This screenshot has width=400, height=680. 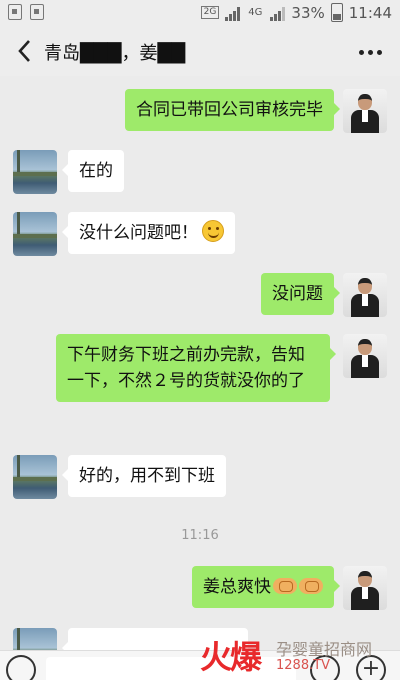 What do you see at coordinates (308, 12) in the screenshot?
I see `battery-percent: 33%` at bounding box center [308, 12].